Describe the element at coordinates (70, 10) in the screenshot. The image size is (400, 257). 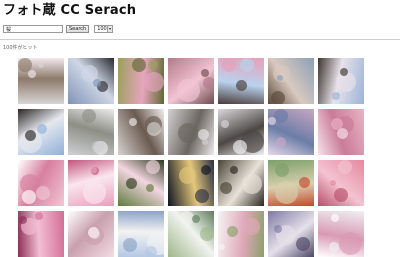
I see `site-title: フォト蔵 CC Serach` at that location.